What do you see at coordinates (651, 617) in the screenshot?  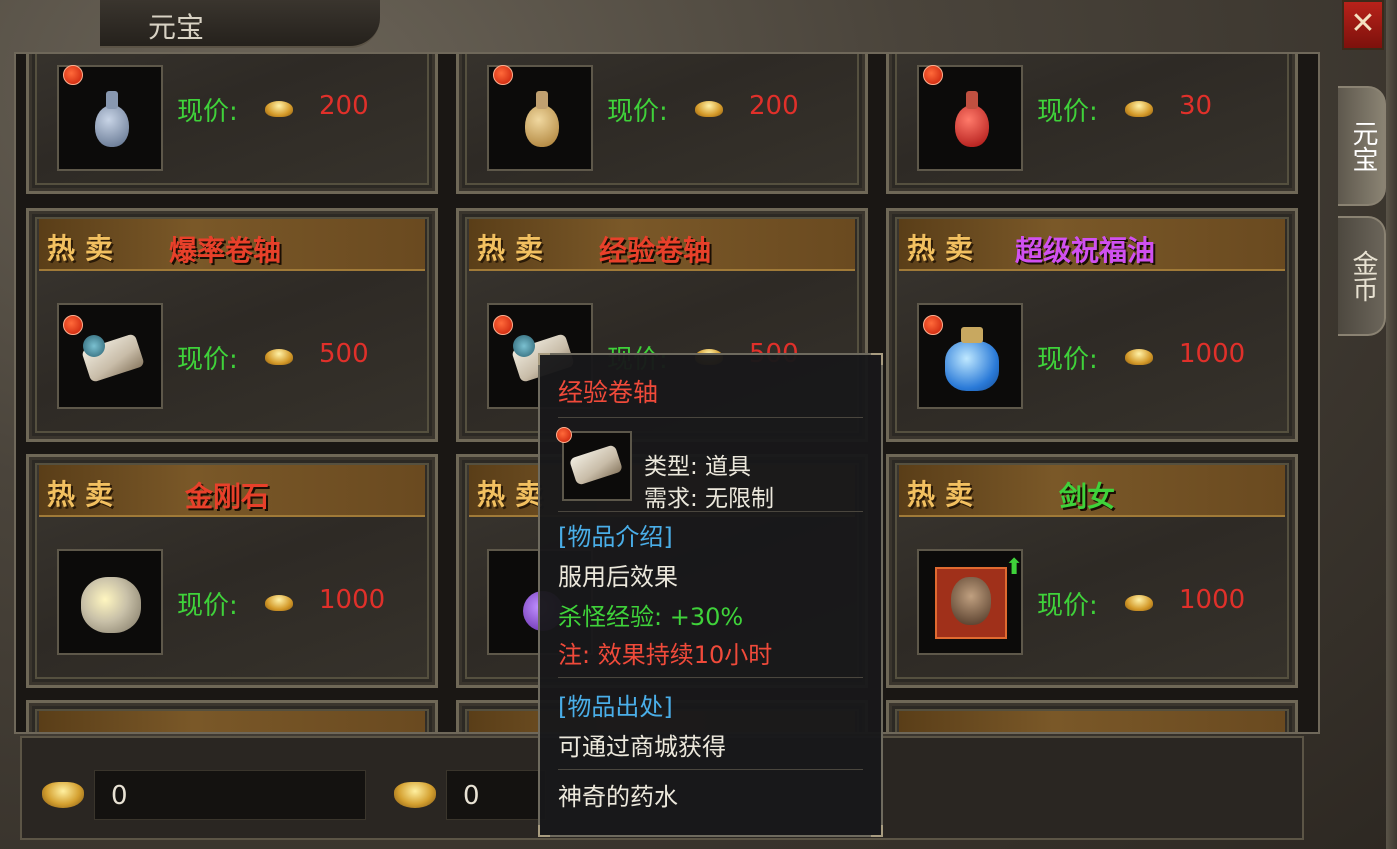 I see `tooltip-effect: 杀怪经验: +30%` at bounding box center [651, 617].